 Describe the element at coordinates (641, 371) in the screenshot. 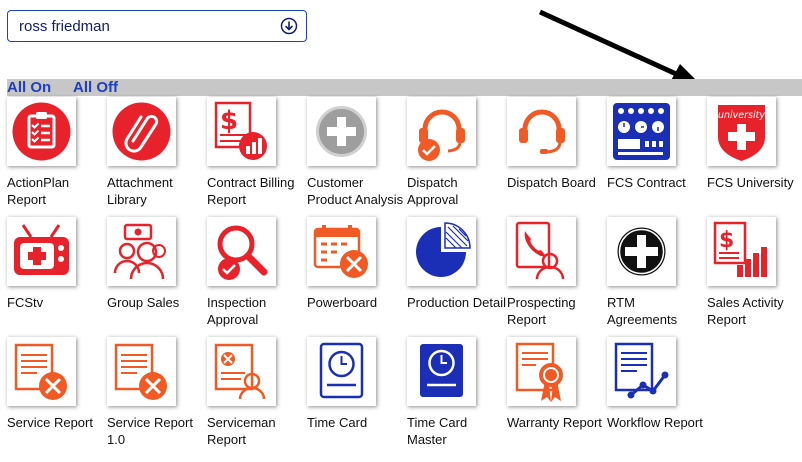

I see `document-line-chart-icon` at that location.